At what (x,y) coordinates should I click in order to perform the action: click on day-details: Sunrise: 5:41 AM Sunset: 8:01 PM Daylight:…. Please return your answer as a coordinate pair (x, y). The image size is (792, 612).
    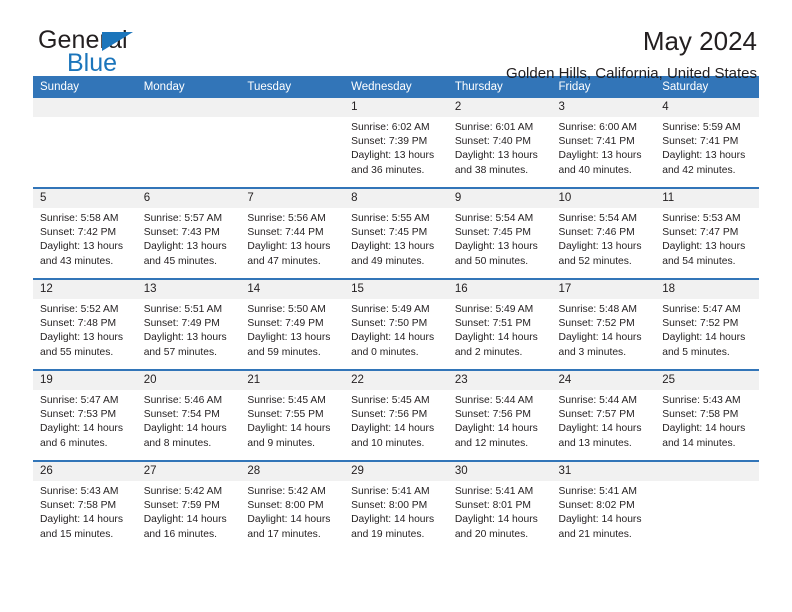
    Looking at the image, I should click on (500, 511).